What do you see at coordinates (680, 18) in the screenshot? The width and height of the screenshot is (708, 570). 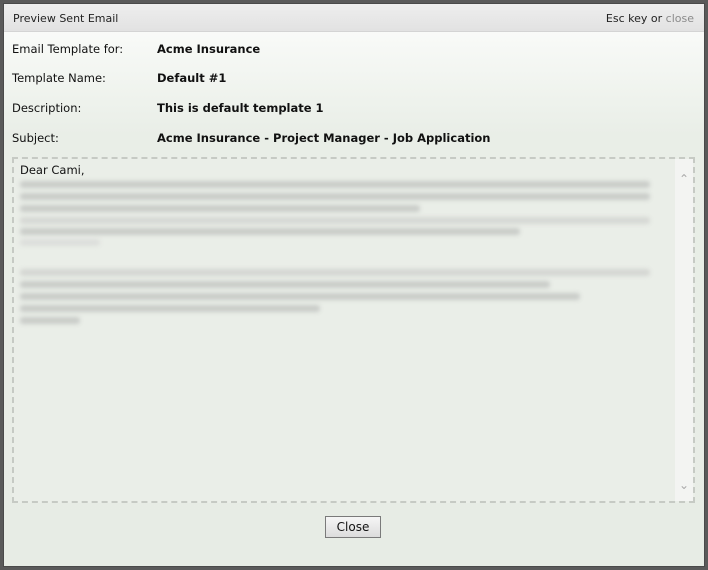 I see `close-link: close` at bounding box center [680, 18].